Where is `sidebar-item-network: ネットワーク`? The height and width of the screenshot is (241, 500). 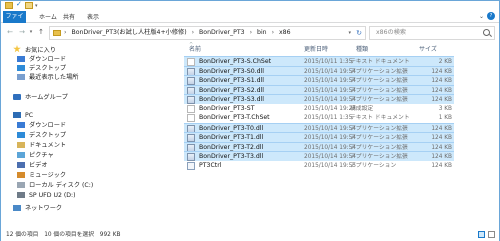 sidebar-item-network: ネットワーク is located at coordinates (37, 209).